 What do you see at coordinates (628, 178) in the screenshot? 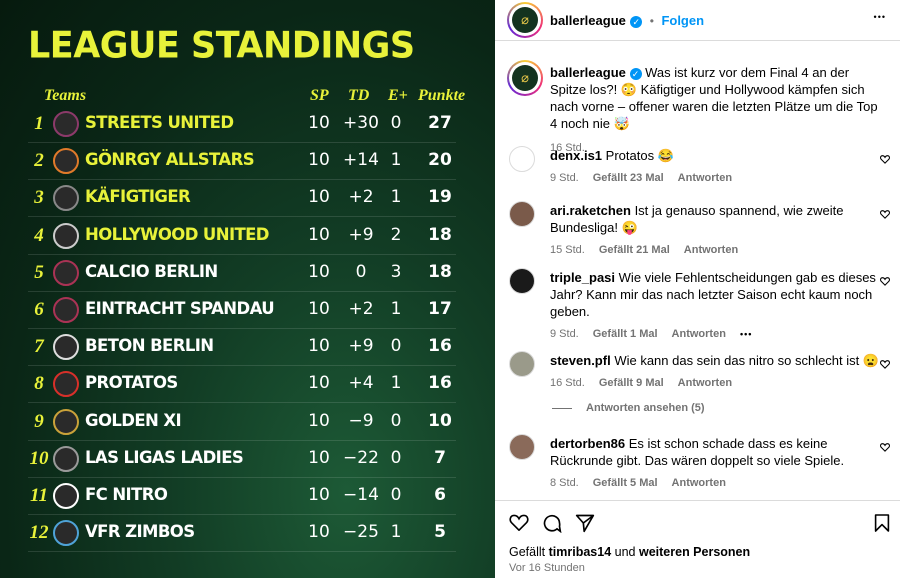
I see `comment-likes: Gefällt 23 Mal` at bounding box center [628, 178].